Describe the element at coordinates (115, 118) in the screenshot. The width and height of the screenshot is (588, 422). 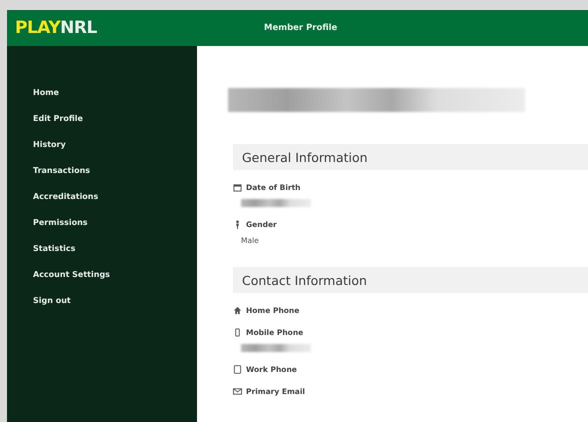
I see `sidebar-link: Edit Profile` at that location.